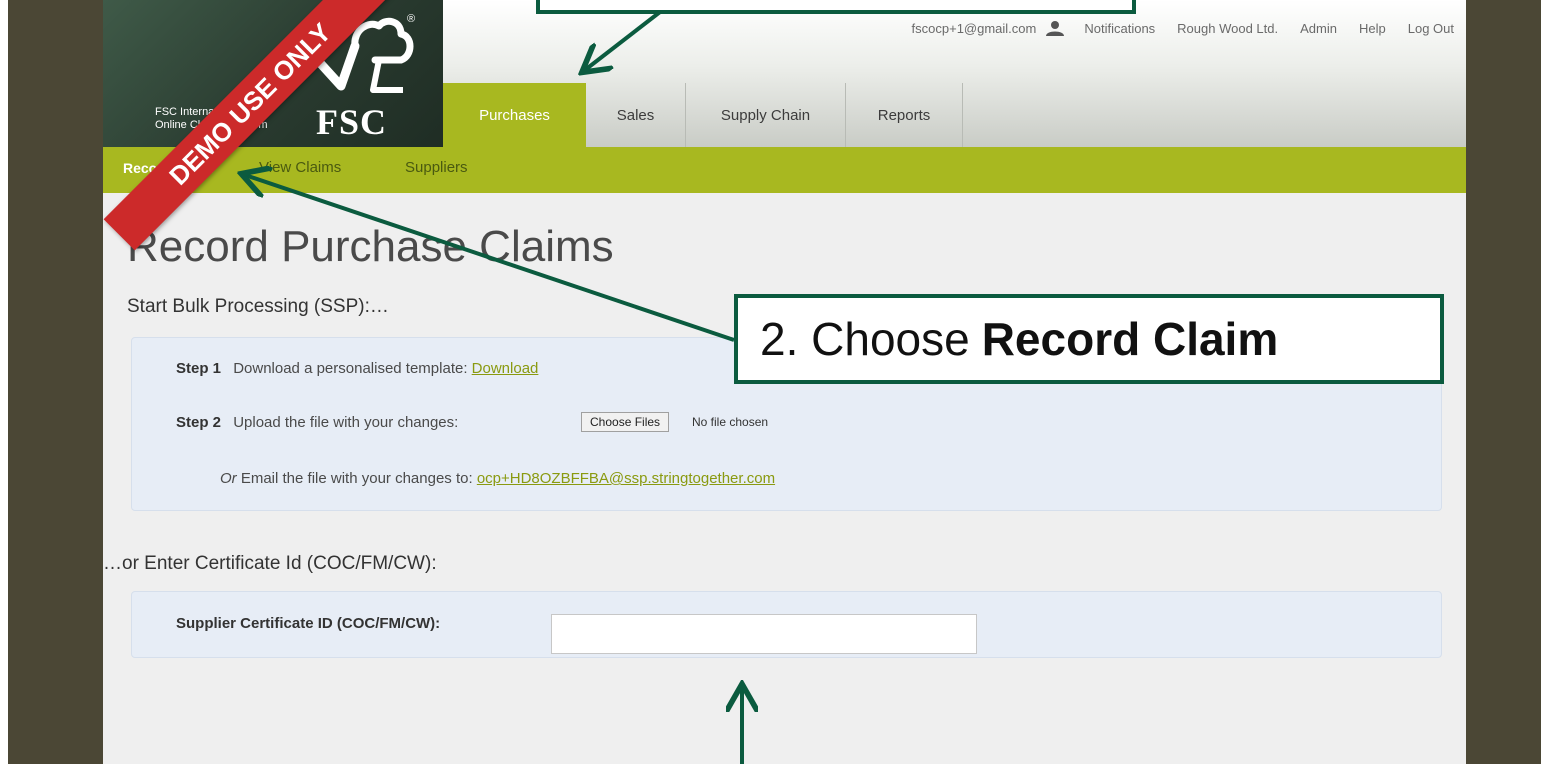 The width and height of the screenshot is (1549, 764). I want to click on arrow-to-purchases-tab, so click(623, 40).